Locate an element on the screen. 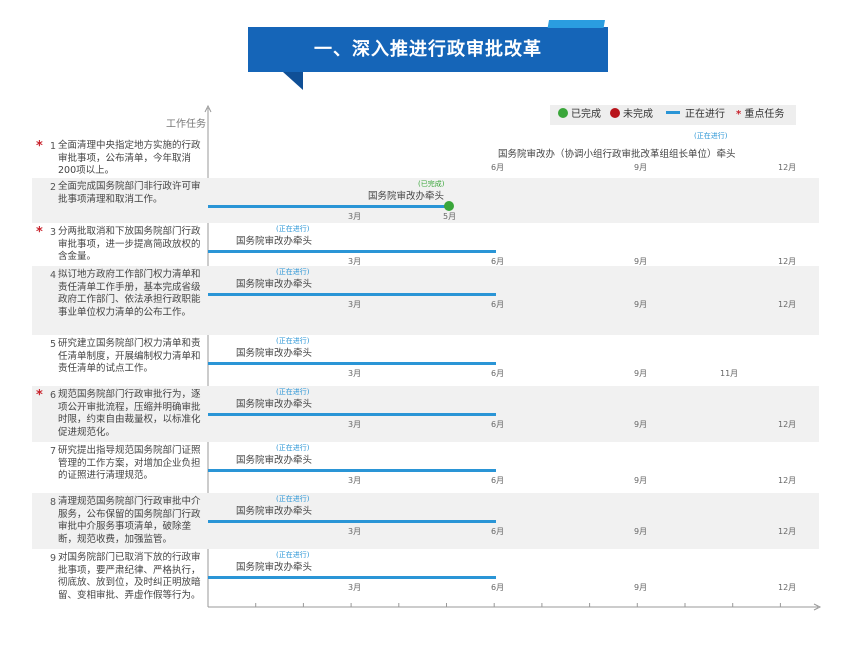 The width and height of the screenshot is (850, 652). banner-fold-left is located at coordinates (293, 81).